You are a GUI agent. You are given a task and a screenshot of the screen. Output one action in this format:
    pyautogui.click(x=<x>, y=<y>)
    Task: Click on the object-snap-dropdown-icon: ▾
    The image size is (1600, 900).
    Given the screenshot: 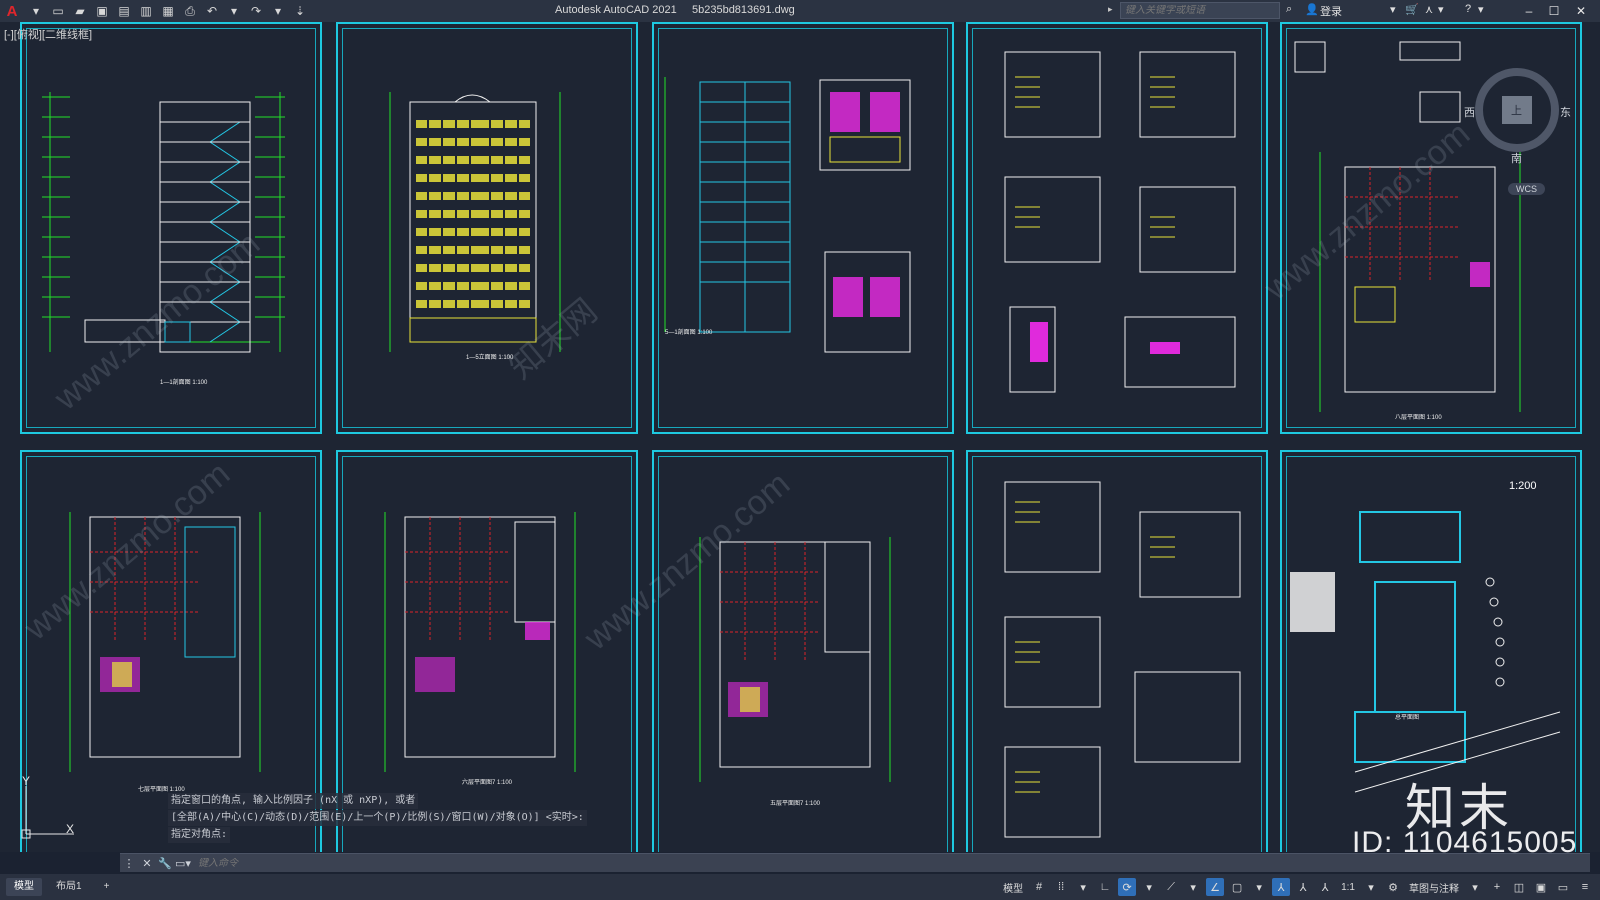 What is the action you would take?
    pyautogui.click(x=1259, y=887)
    